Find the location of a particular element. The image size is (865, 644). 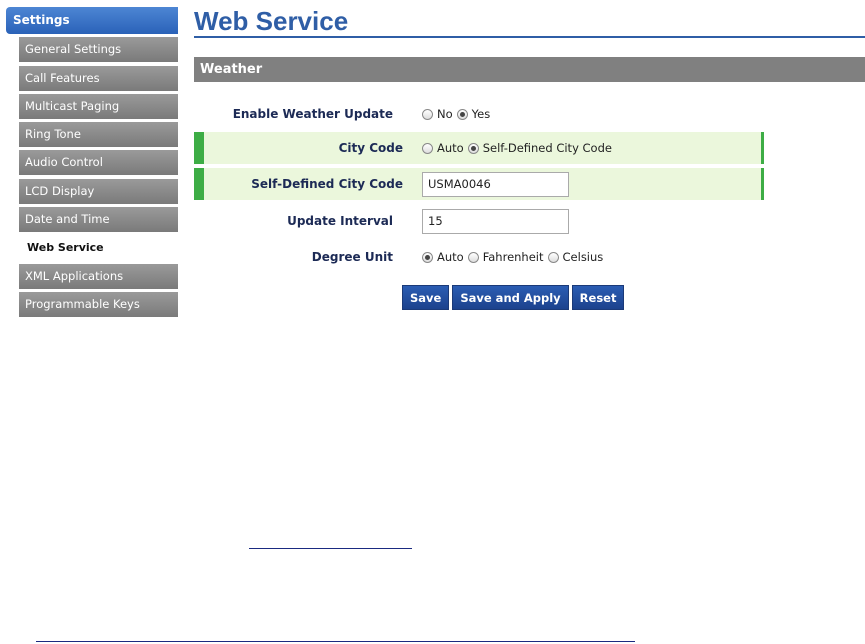

city-code-auto-radio is located at coordinates (427, 148).